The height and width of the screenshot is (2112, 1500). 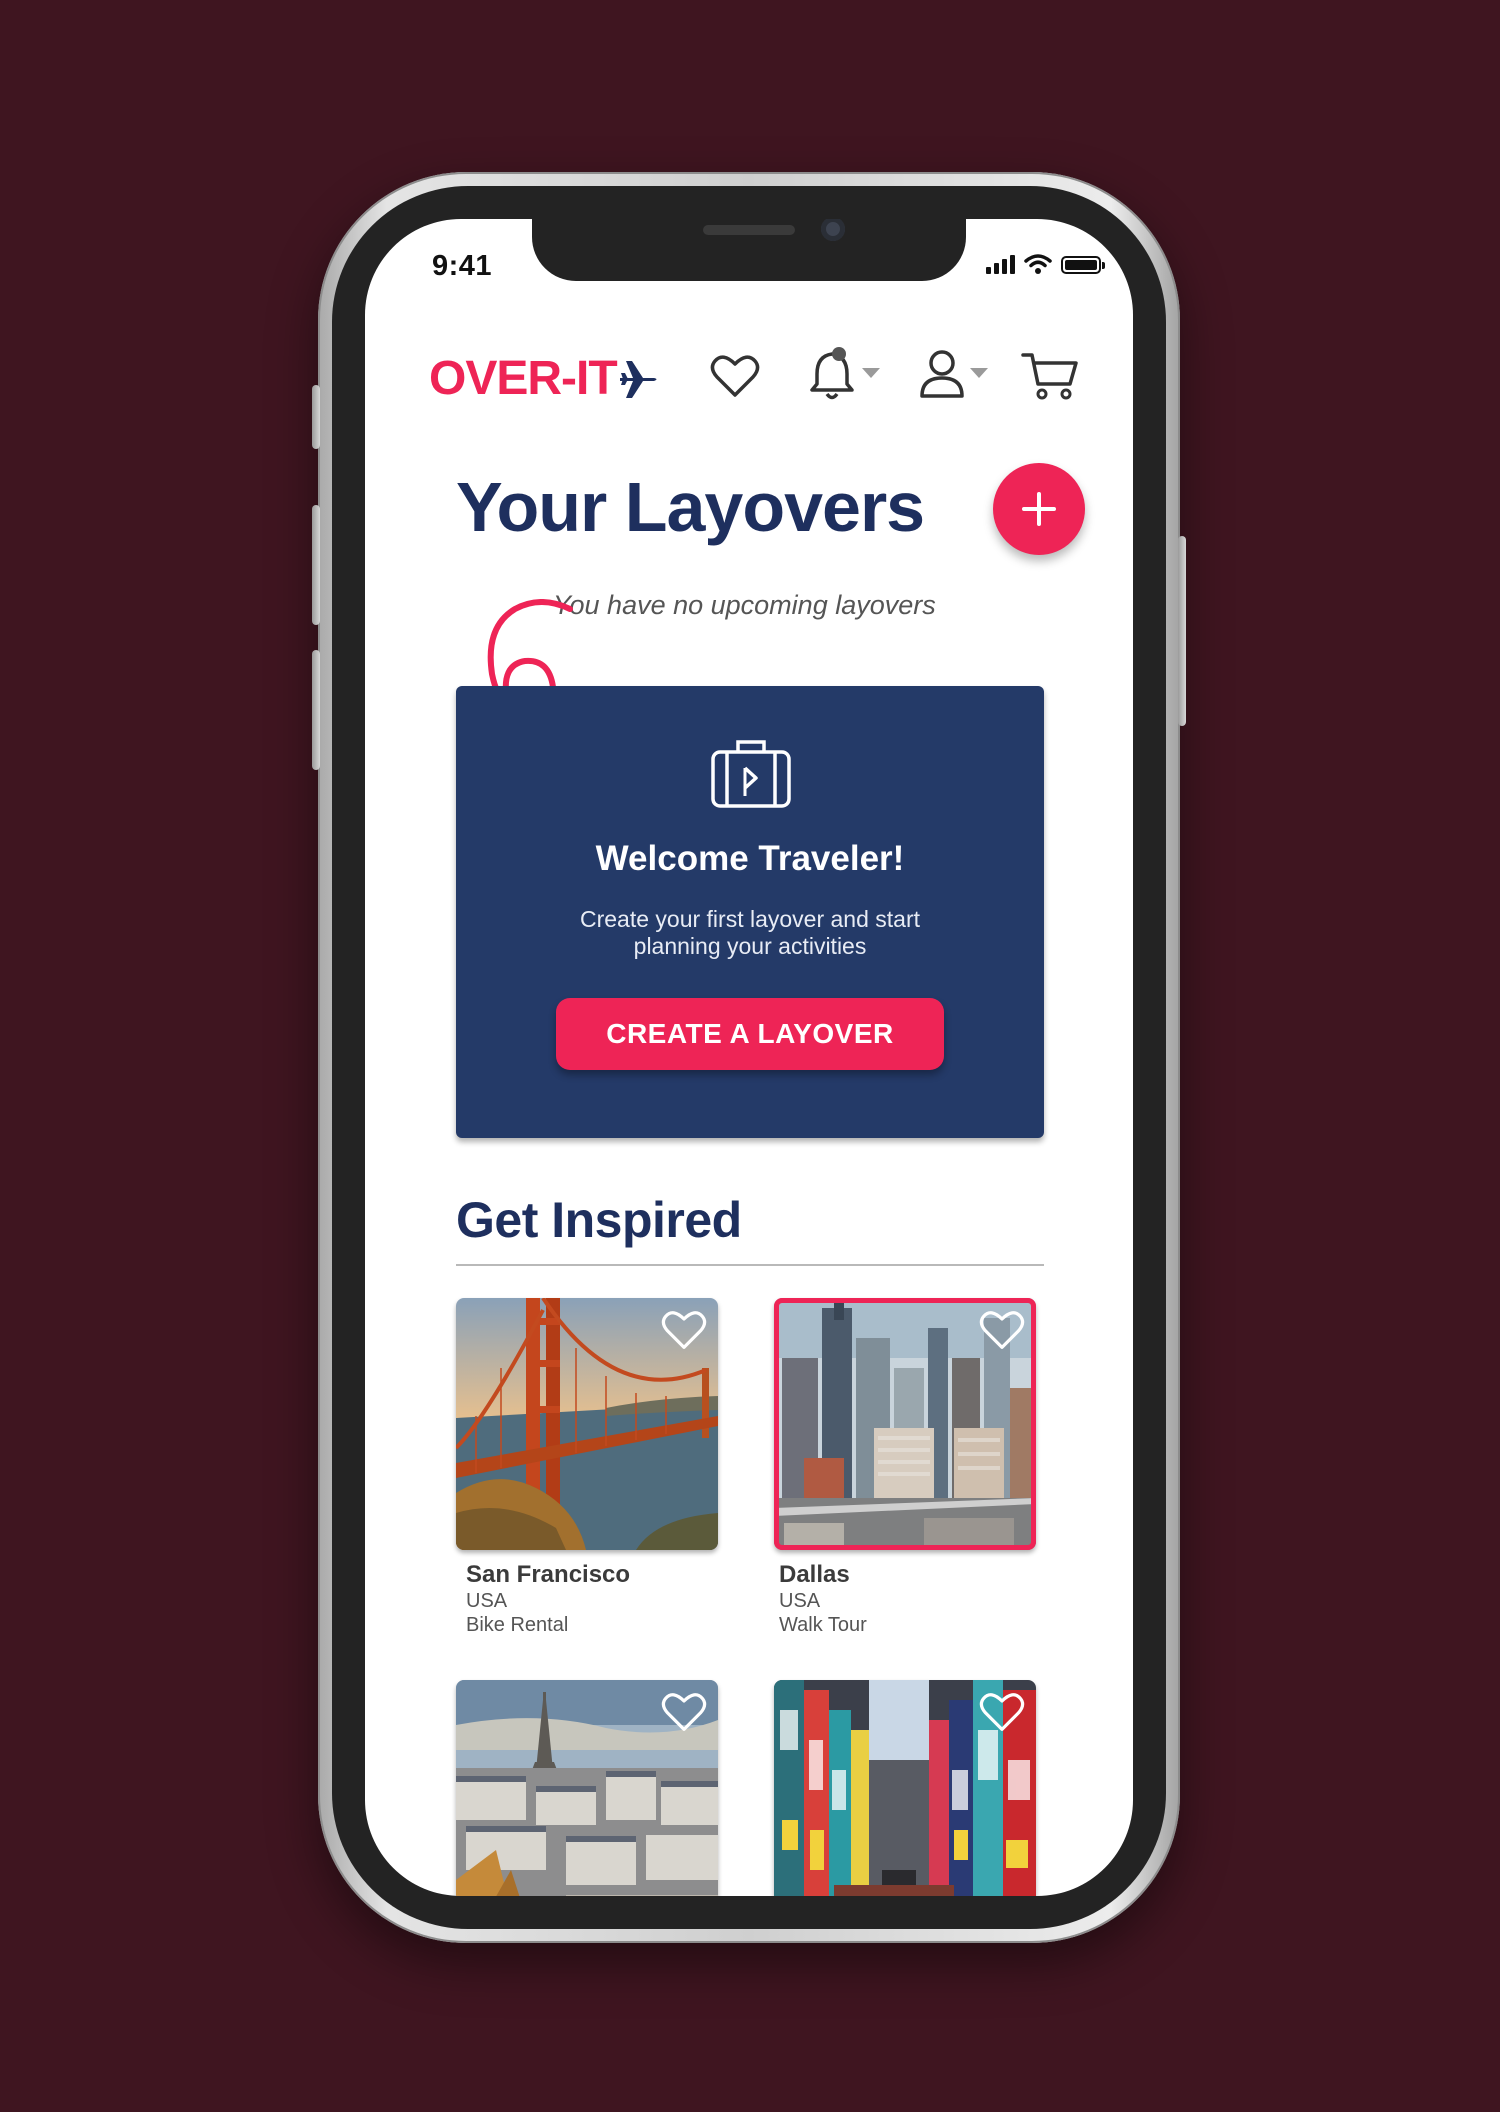 What do you see at coordinates (1038, 264) in the screenshot?
I see `wifi-icon` at bounding box center [1038, 264].